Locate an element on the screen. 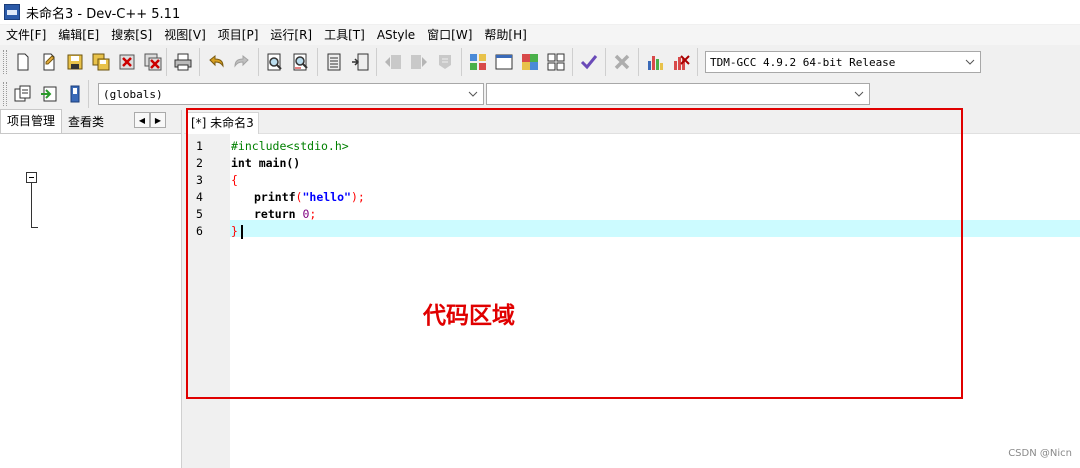 The width and height of the screenshot is (1080, 468). checkmark-icon is located at coordinates (589, 62).